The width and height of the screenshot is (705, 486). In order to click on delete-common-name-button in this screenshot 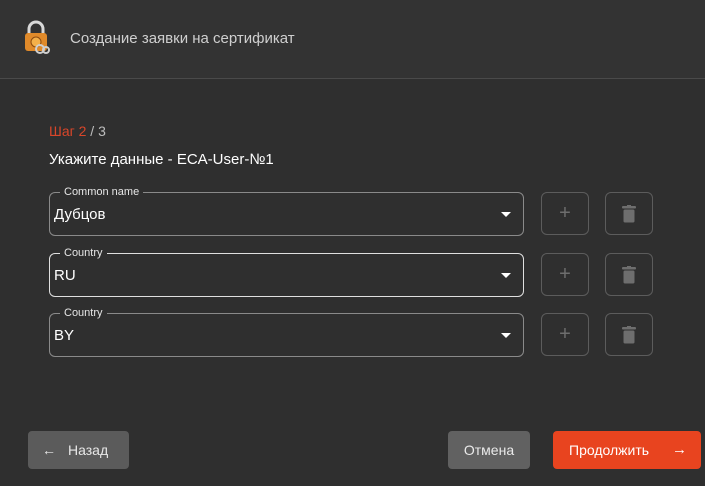, I will do `click(629, 213)`.